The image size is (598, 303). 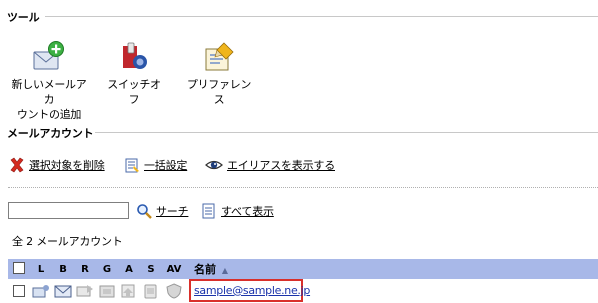 What do you see at coordinates (281, 165) in the screenshot?
I see `show-aliases-link: エイリアスを表示する` at bounding box center [281, 165].